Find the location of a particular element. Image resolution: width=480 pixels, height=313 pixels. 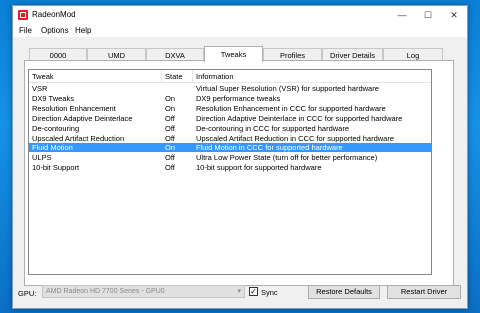

tweak-cell: De-contouring is located at coordinates (56, 128).